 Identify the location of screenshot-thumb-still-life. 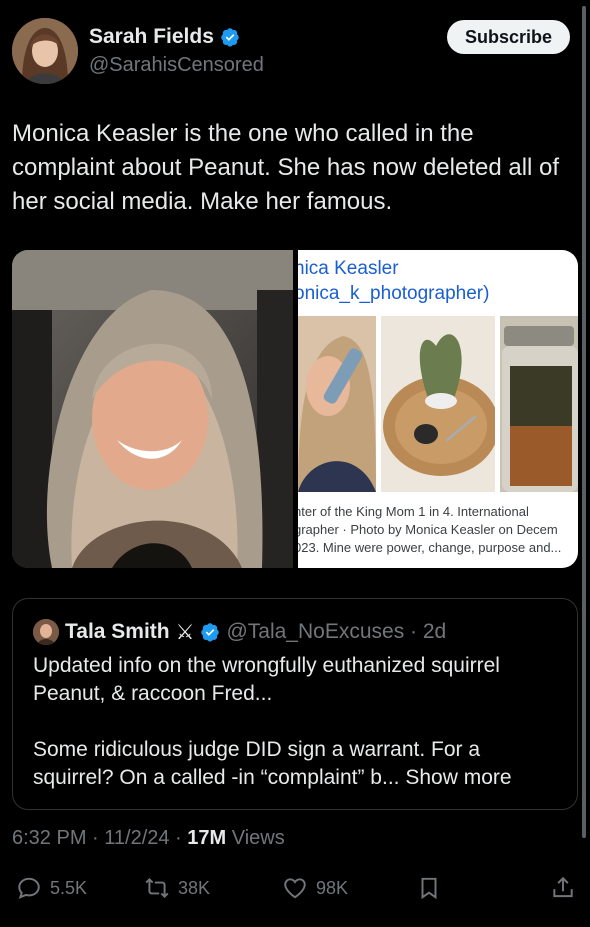
(438, 404).